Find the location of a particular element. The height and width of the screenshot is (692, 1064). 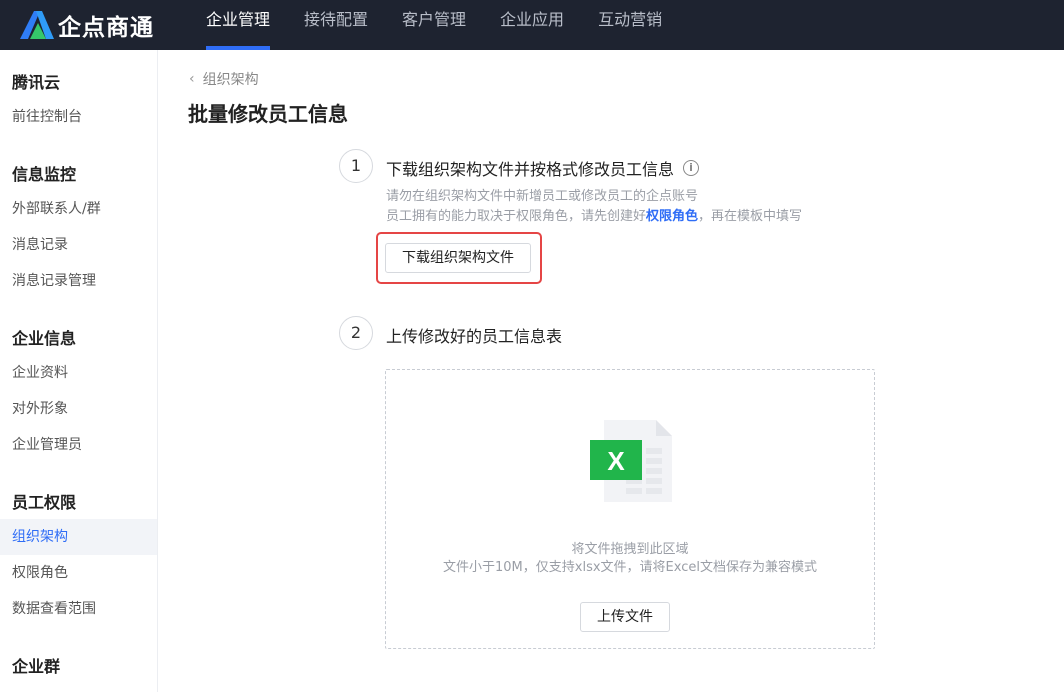

sidebar-group-enterprise-info: 企业信息 is located at coordinates (44, 338).